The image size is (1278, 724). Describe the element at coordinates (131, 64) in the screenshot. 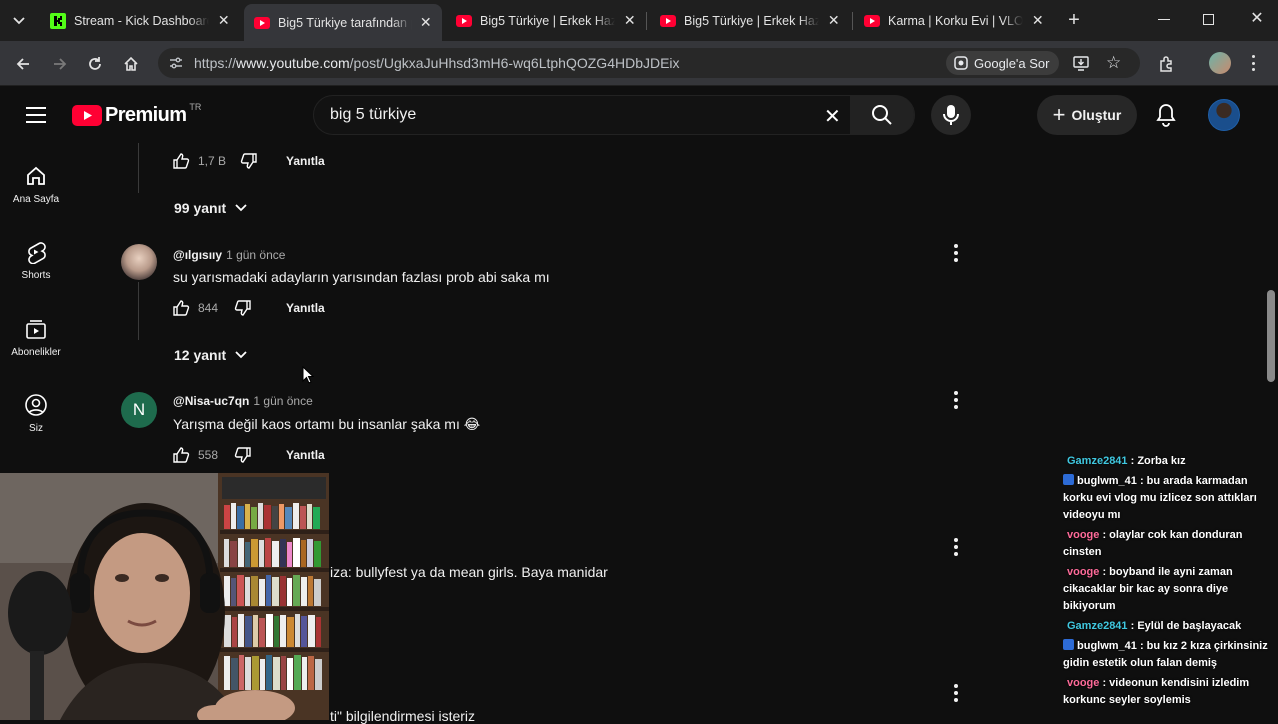

I see `home-button-icon` at that location.